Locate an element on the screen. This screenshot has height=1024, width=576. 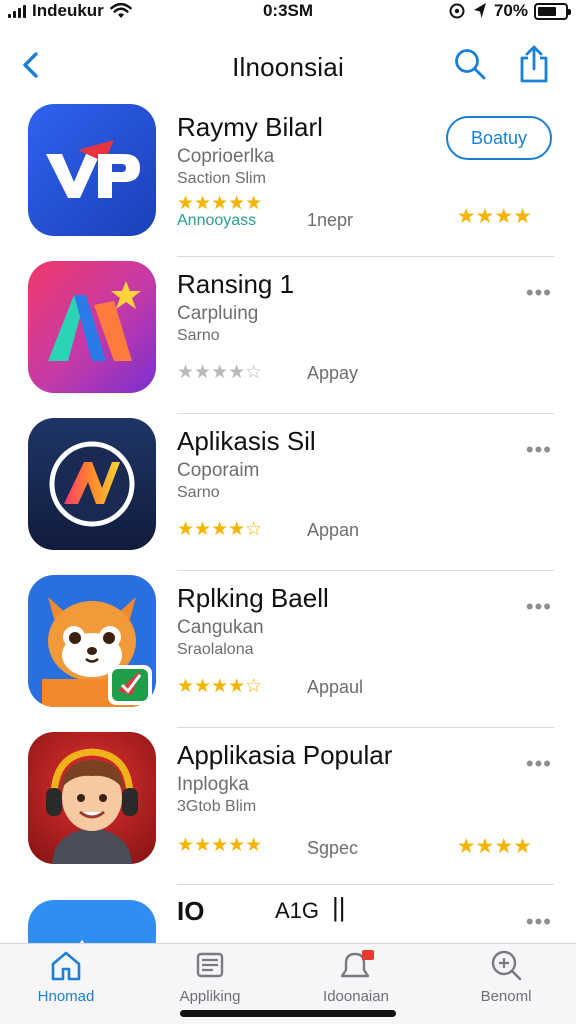
rating-stars: ★★★★★ is located at coordinates (220, 845).